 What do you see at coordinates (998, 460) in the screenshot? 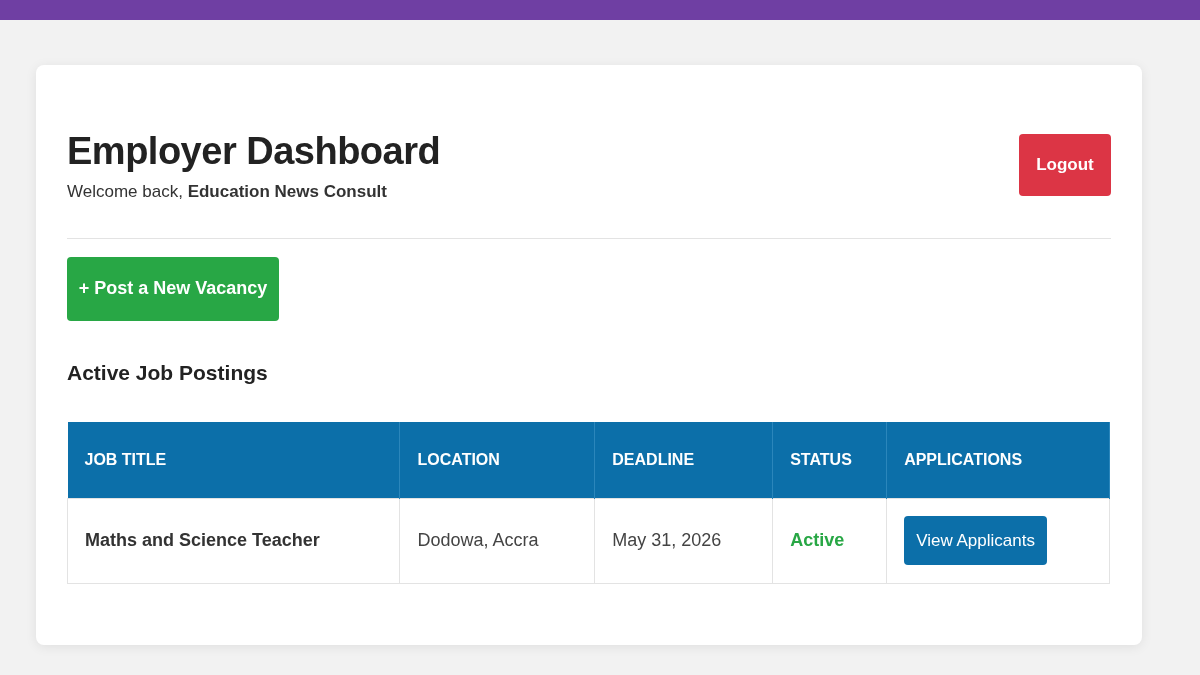
I see `column-header: APPLICATIONS` at bounding box center [998, 460].